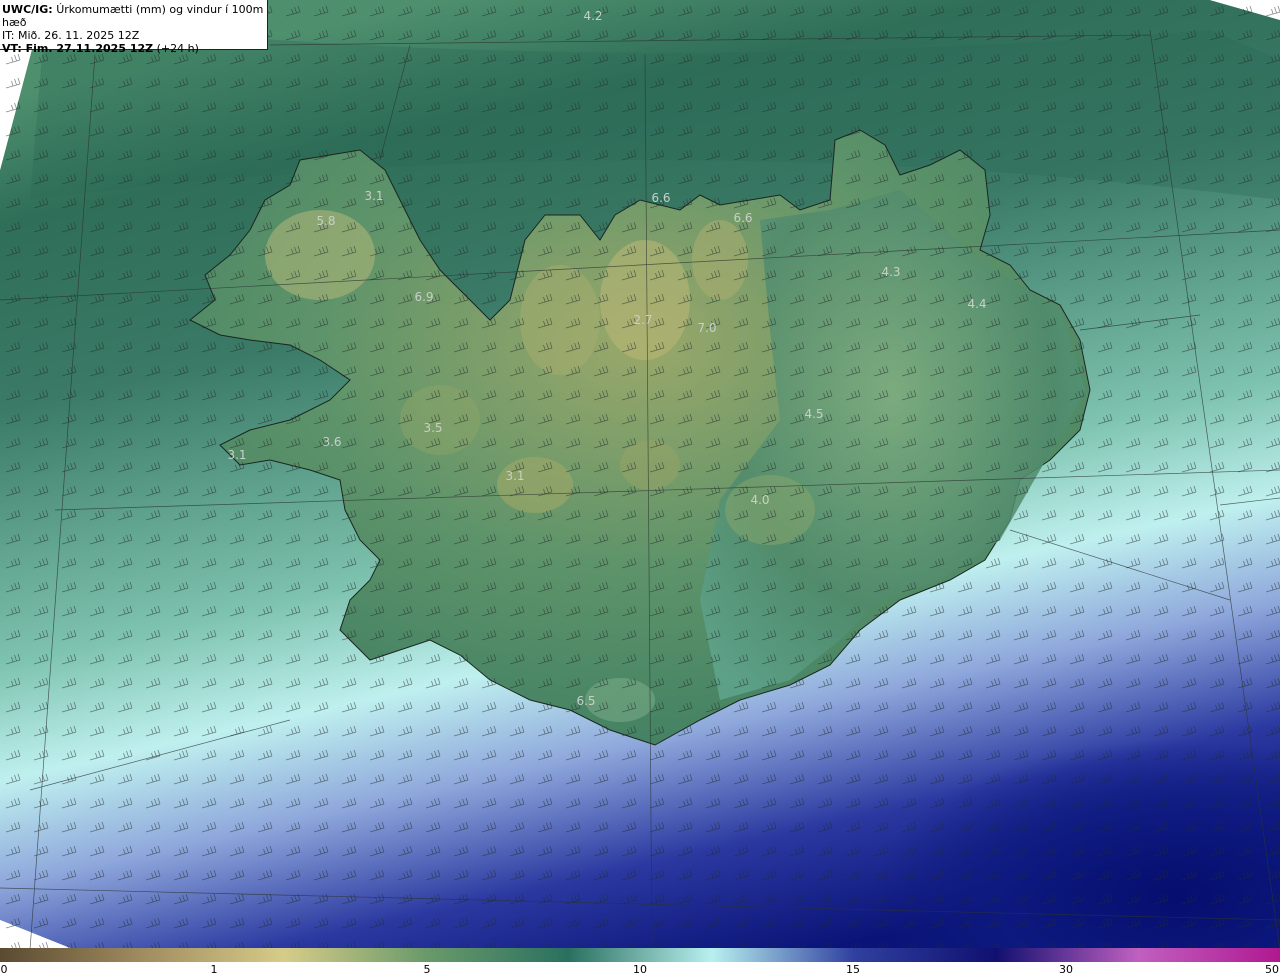 This screenshot has width=1280, height=978. What do you see at coordinates (640, 955) in the screenshot?
I see `colorbar-strip` at bounding box center [640, 955].